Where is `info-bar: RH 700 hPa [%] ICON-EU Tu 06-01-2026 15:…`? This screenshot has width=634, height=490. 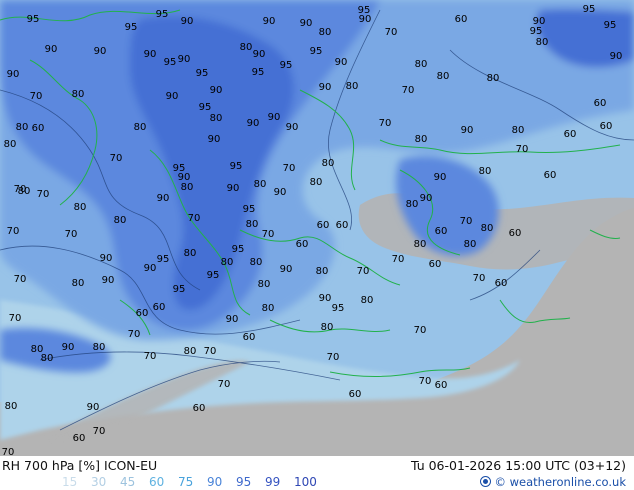
info-bar: RH 700 hPa [%] ICON-EU Tu 06-01-2026 15:… is located at coordinates (317, 473).